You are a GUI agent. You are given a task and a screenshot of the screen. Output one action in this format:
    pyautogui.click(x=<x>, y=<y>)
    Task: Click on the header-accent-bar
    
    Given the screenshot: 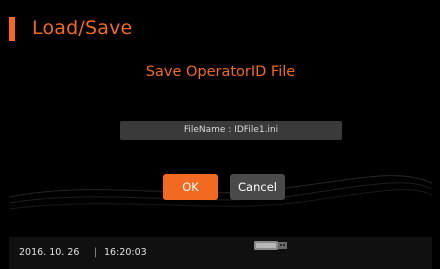 What is the action you would take?
    pyautogui.click(x=12, y=29)
    